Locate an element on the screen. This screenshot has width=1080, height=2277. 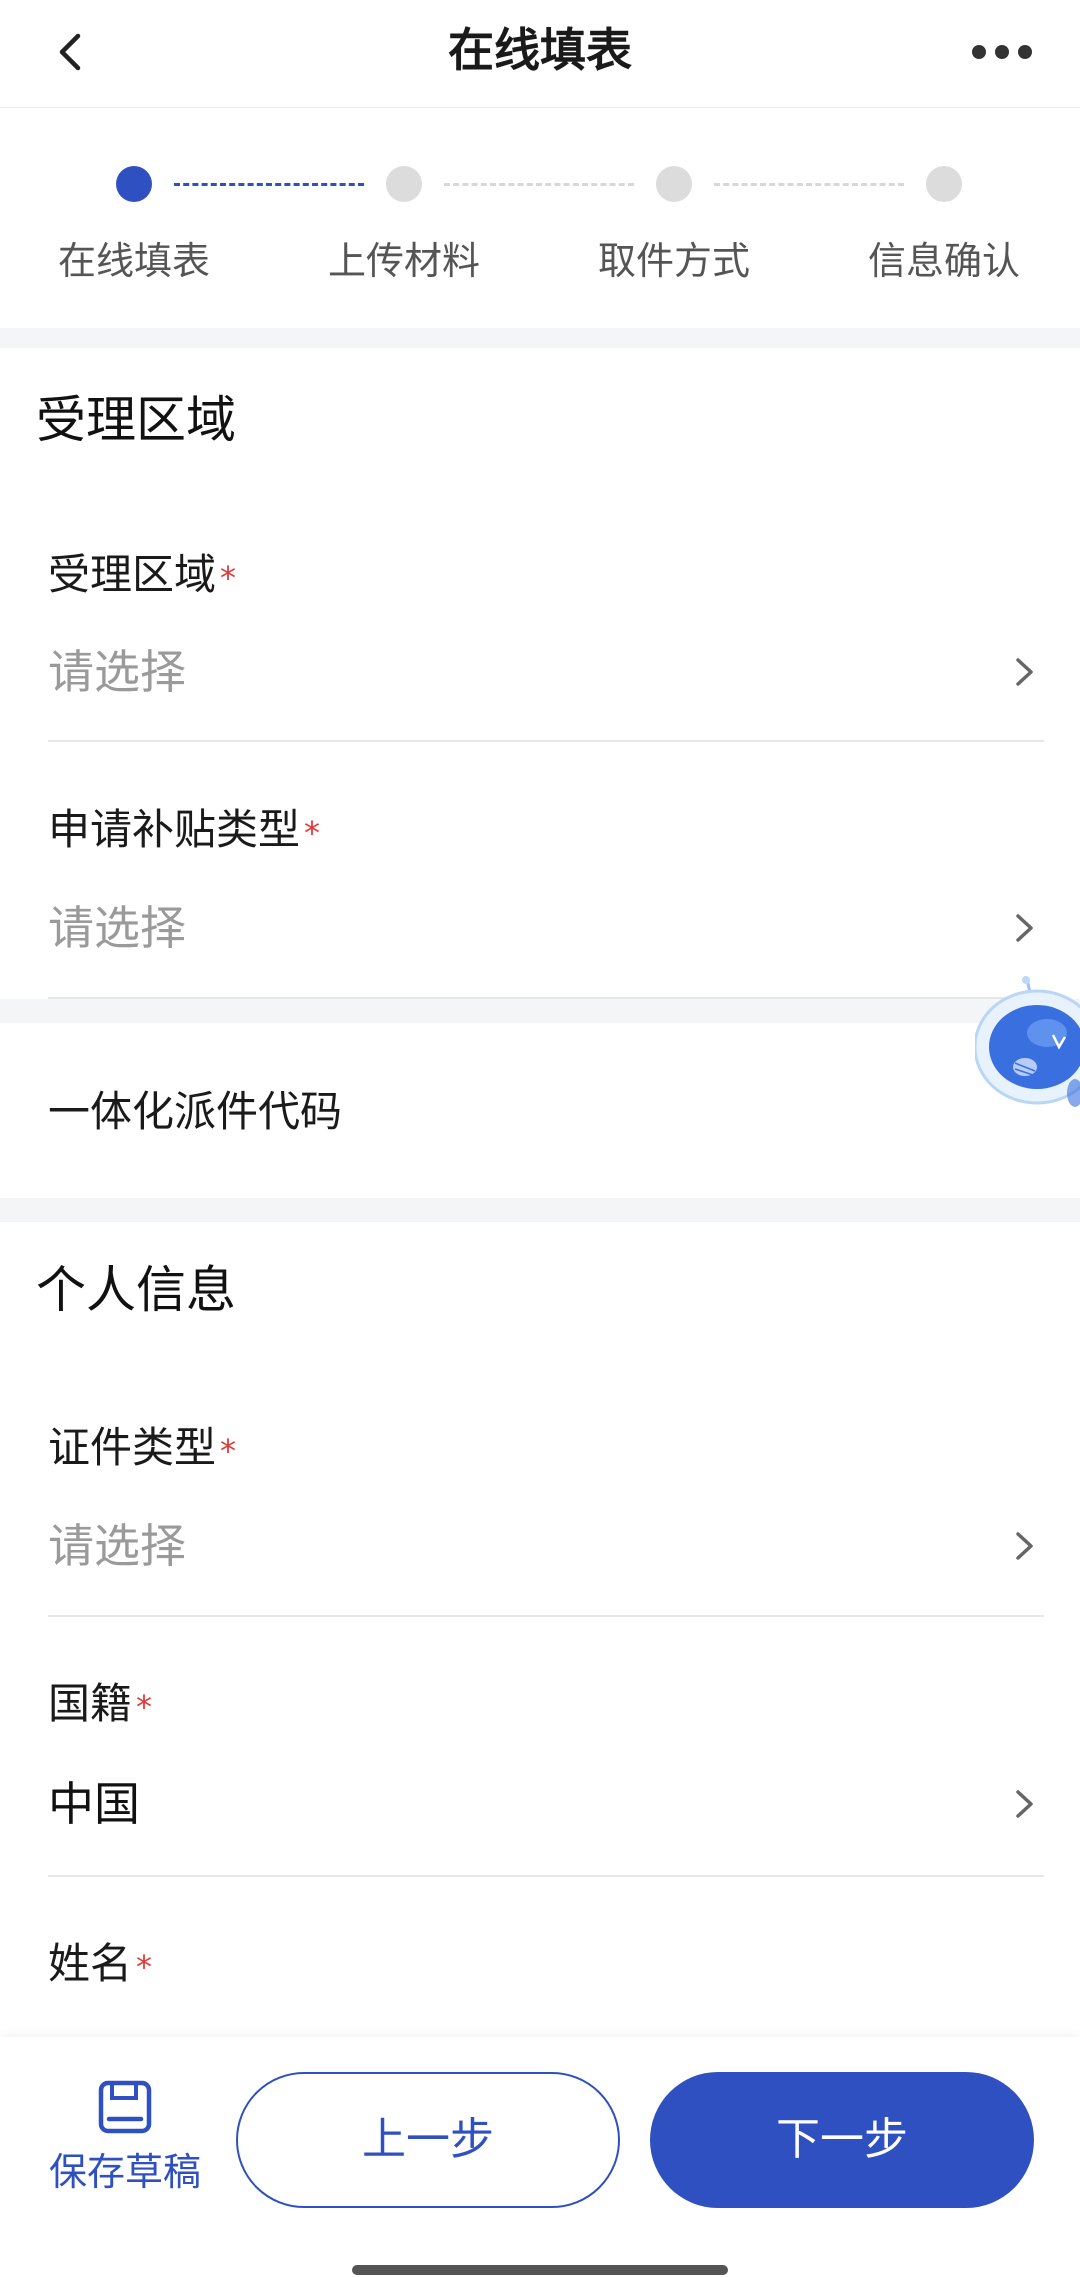
previous-step-button: 上一步 is located at coordinates (428, 2140).